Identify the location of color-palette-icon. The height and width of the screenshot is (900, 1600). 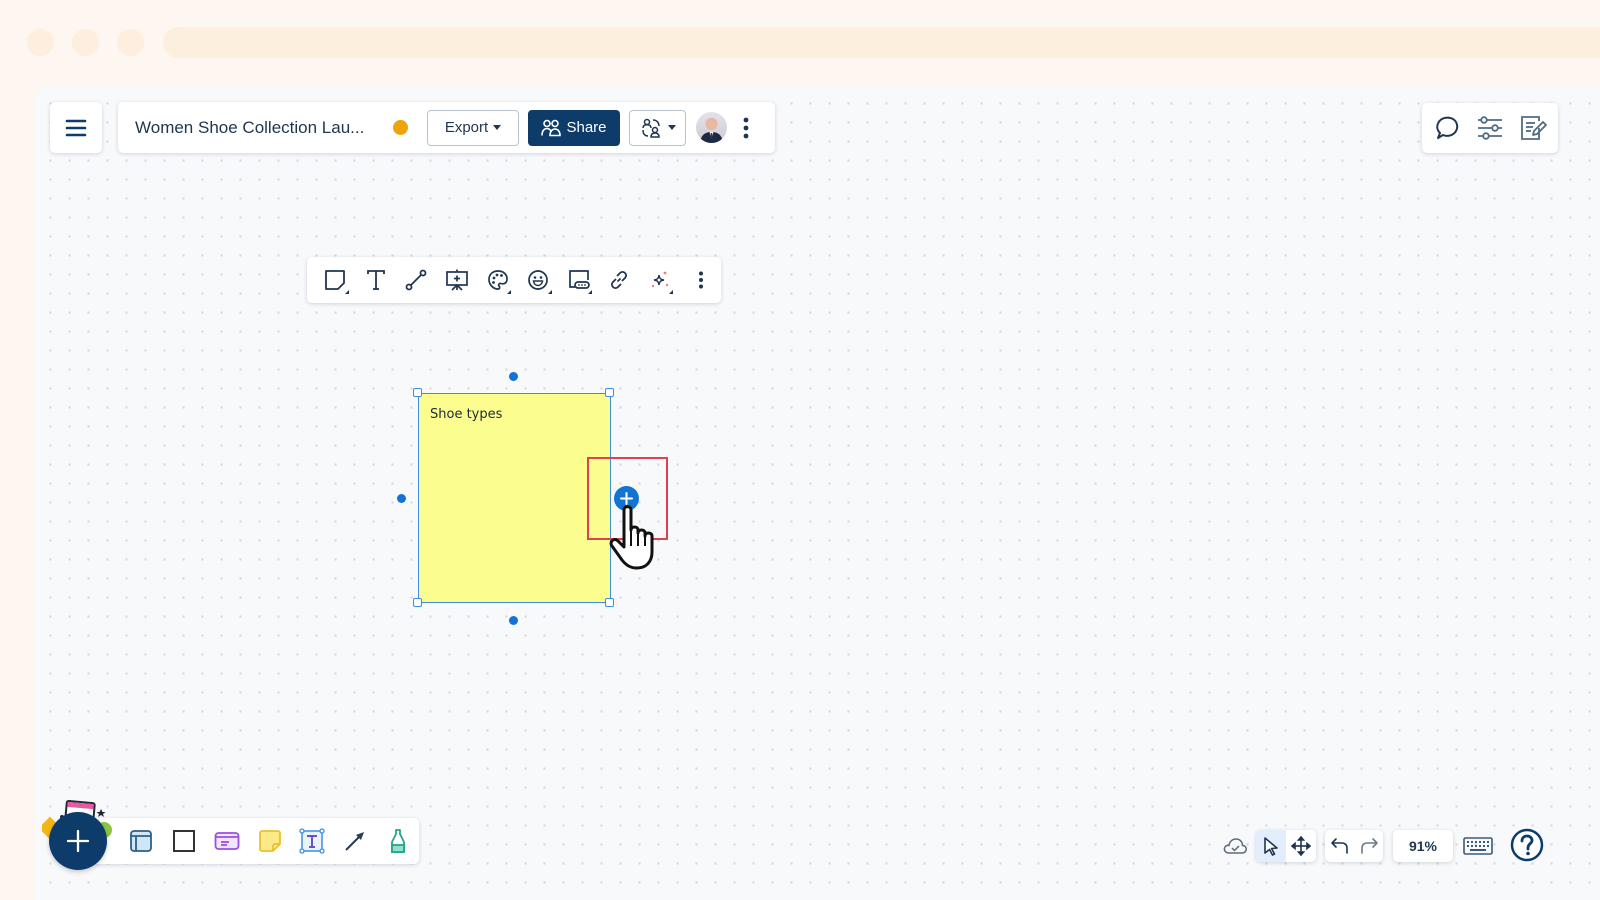
(498, 280).